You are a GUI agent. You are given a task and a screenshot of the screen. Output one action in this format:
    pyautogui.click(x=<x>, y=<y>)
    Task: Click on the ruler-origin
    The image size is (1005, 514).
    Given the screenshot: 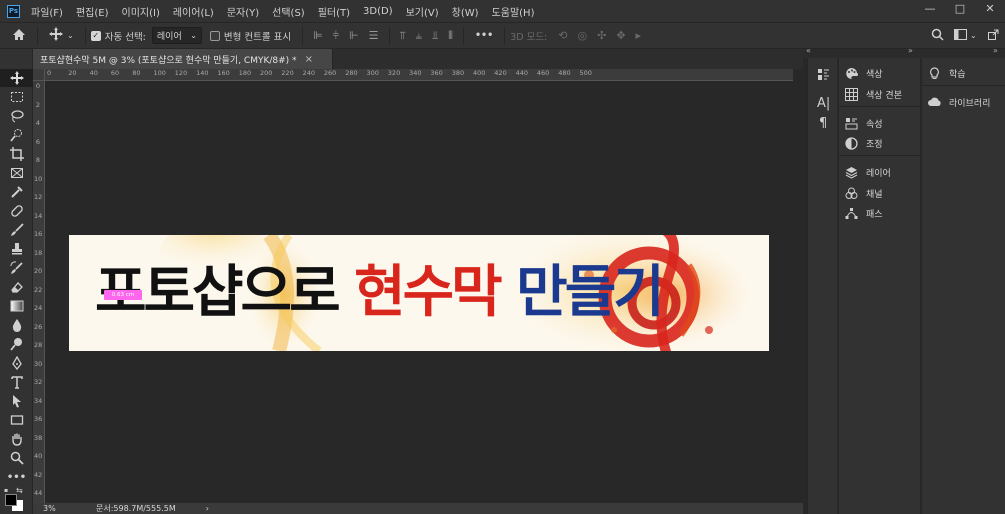 What is the action you would take?
    pyautogui.click(x=39, y=75)
    